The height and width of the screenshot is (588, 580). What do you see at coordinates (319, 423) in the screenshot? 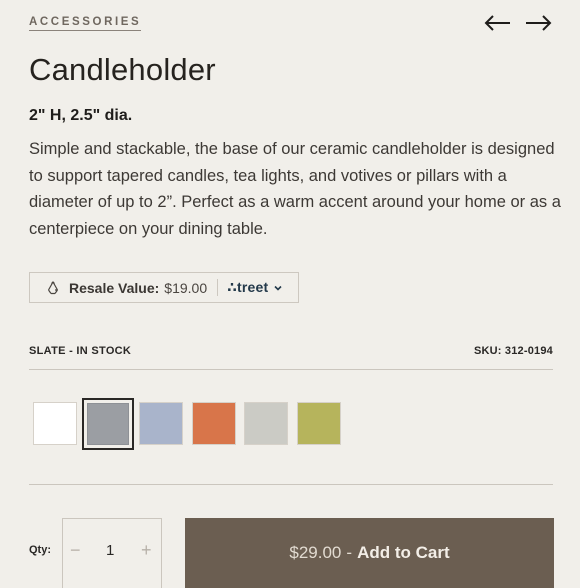
I see `swatch-olive` at bounding box center [319, 423].